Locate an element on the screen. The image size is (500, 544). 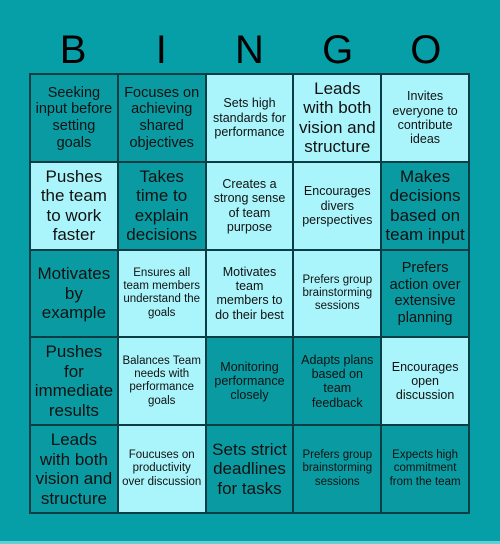
bingo-cell: Motivates by example is located at coordinates (74, 293).